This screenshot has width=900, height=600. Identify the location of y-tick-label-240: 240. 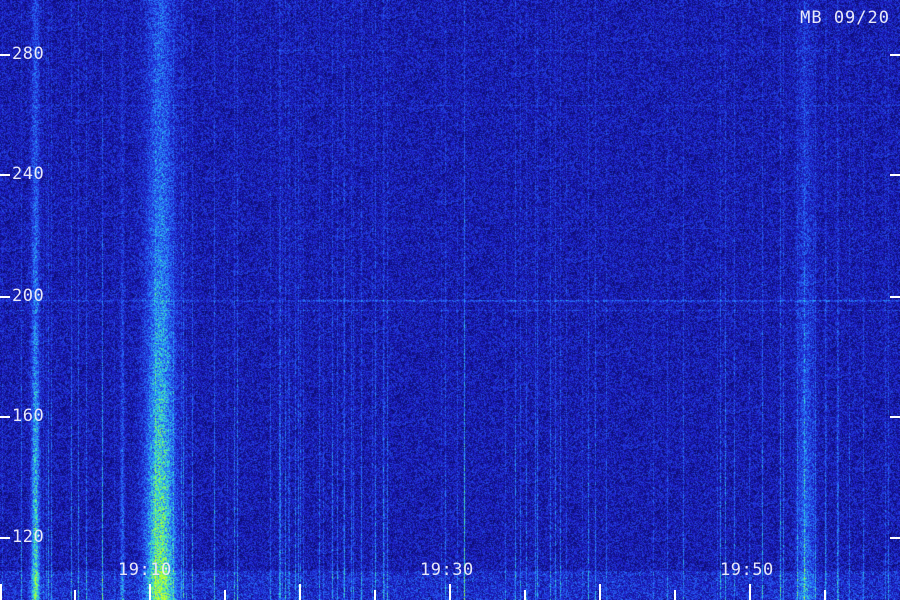
(28, 174).